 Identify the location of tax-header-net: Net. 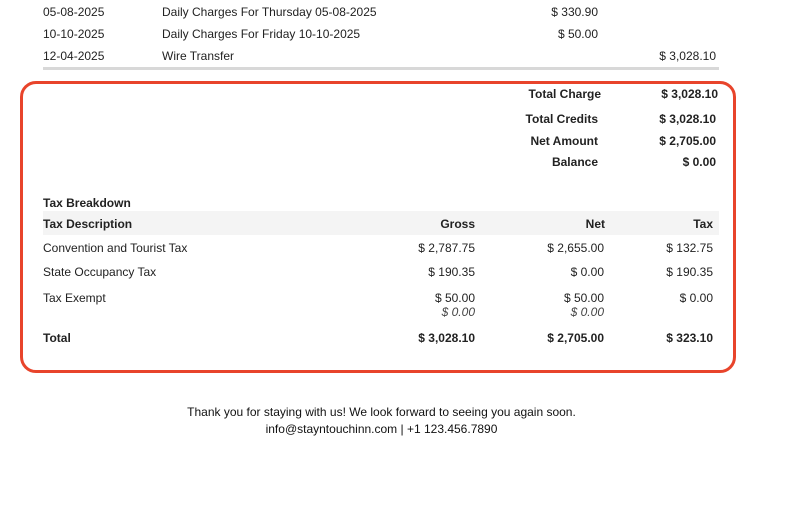
(595, 224).